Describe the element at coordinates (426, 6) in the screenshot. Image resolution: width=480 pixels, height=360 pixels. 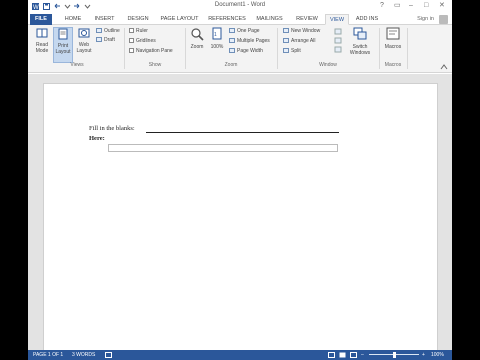
I see `maximize-button: □` at that location.